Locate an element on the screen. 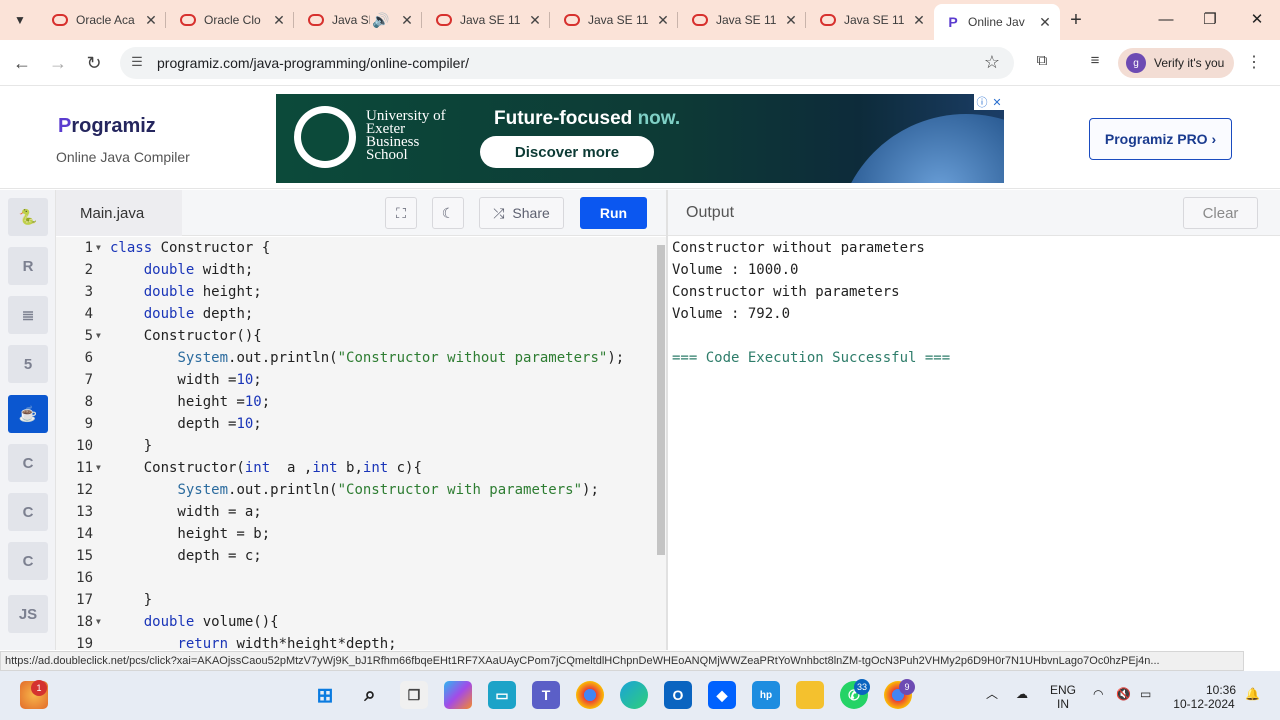  outlook-icon: O is located at coordinates (678, 695).